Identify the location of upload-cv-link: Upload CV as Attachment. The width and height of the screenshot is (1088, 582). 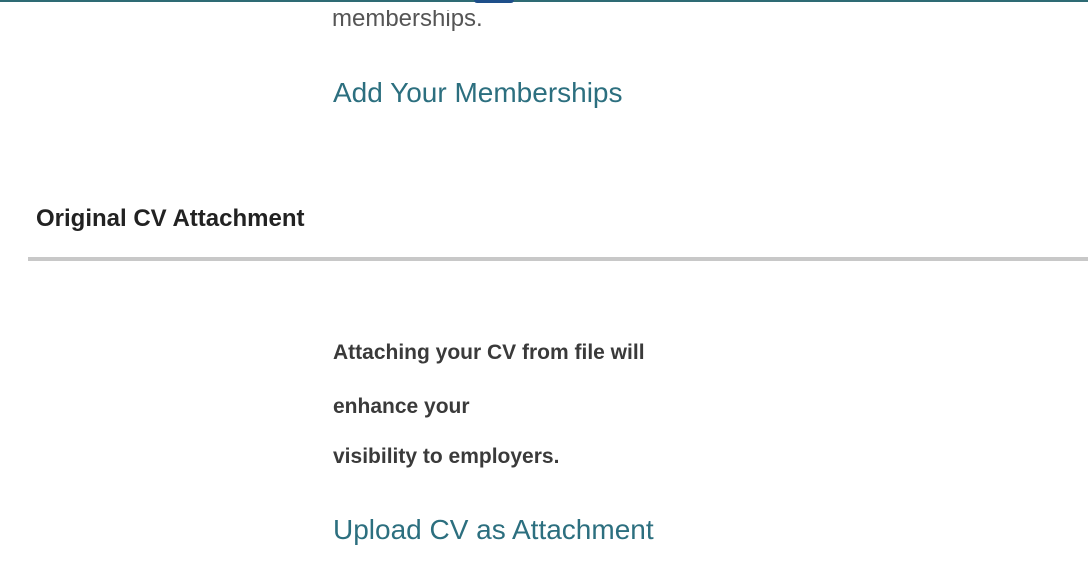
(493, 530).